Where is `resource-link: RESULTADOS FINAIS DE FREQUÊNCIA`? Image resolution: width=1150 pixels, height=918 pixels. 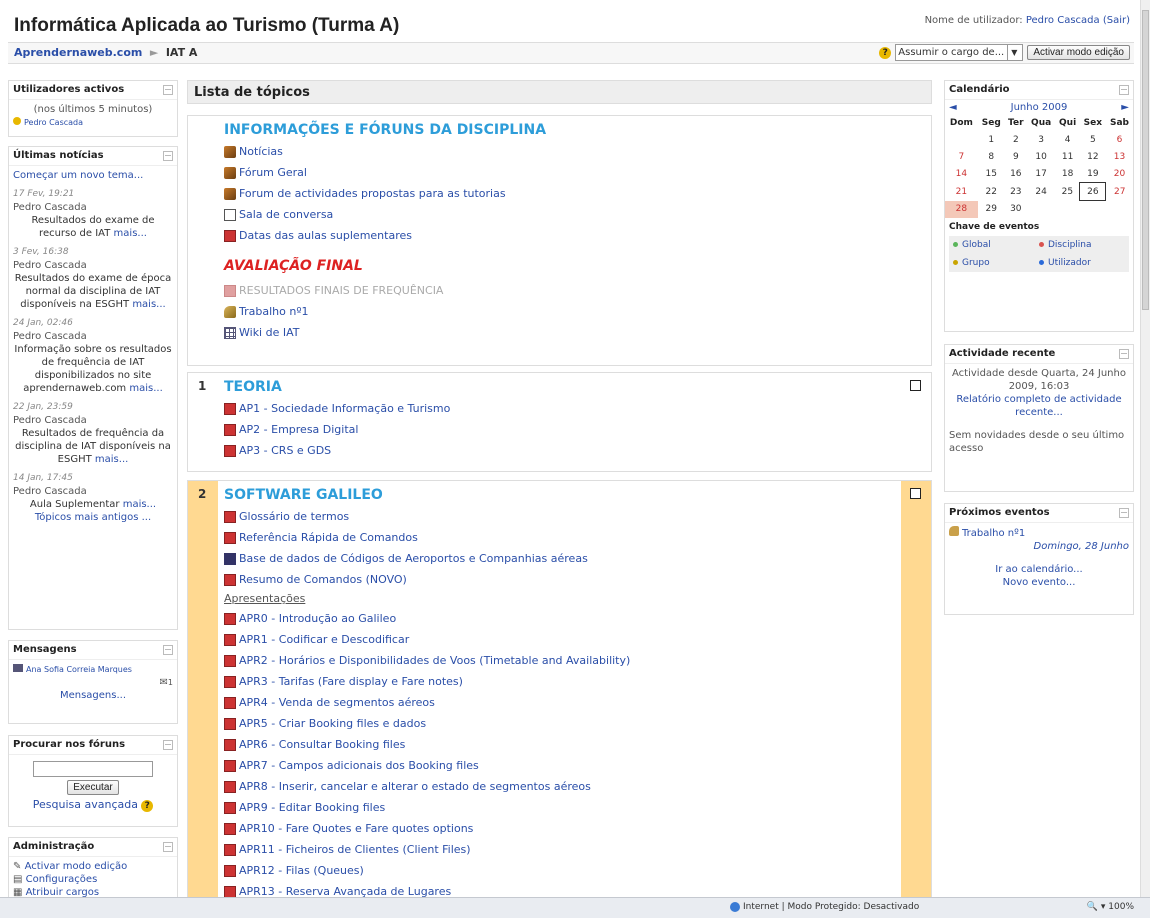
resource-link: RESULTADOS FINAIS DE FREQUÊNCIA is located at coordinates (559, 290).